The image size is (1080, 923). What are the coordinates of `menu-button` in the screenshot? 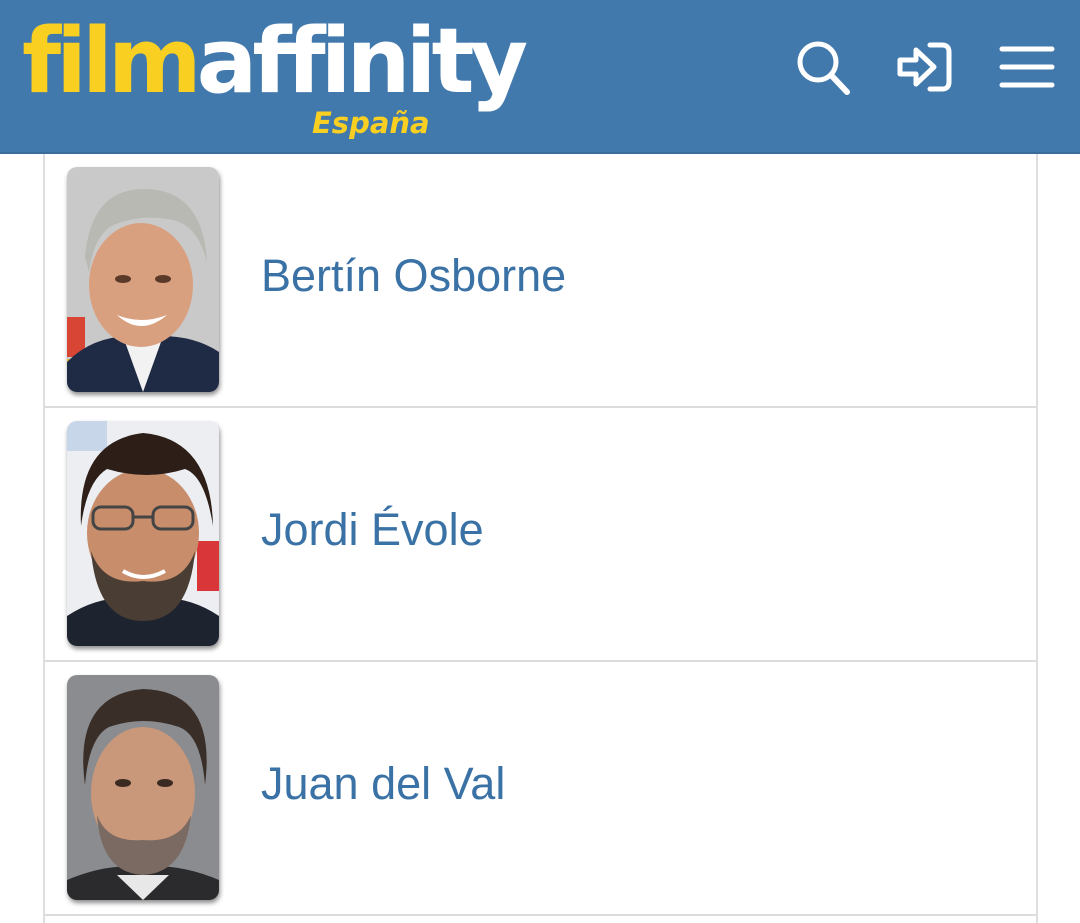 It's located at (1027, 67).